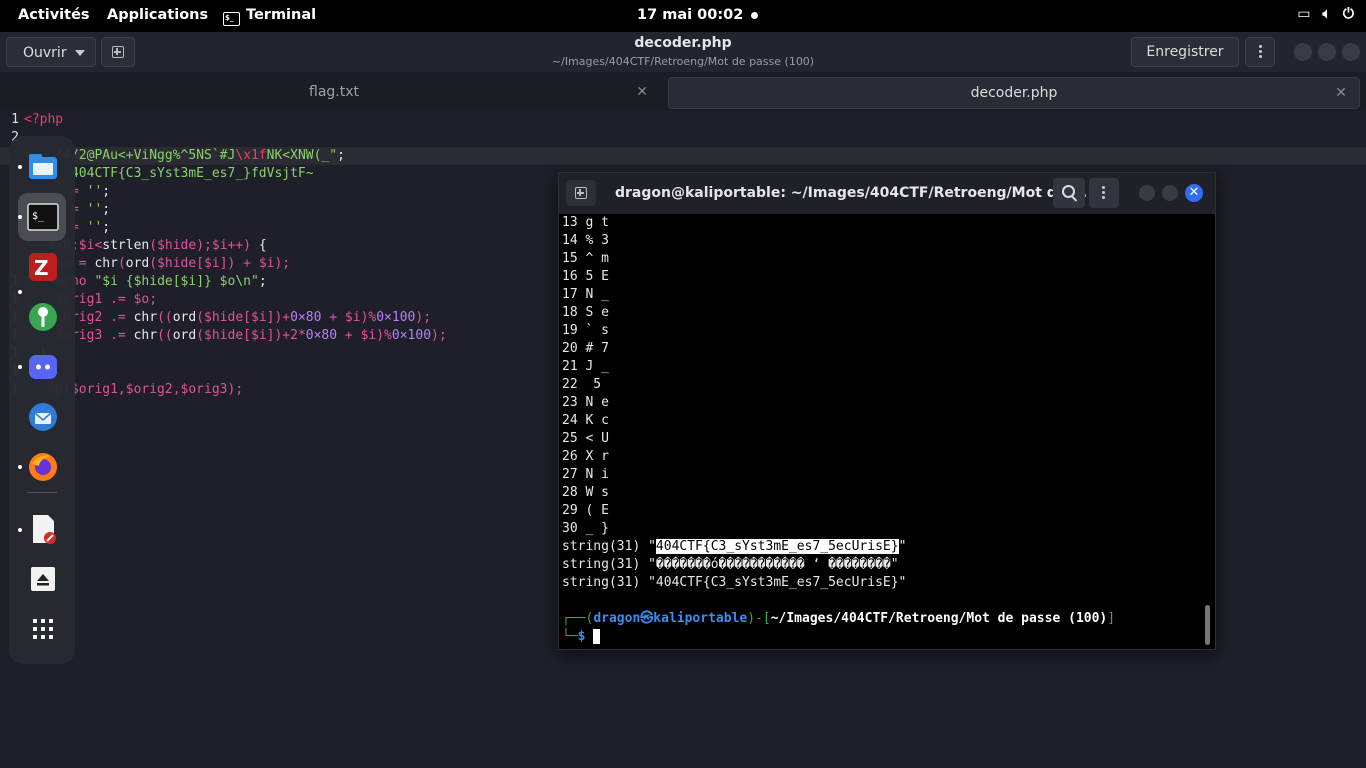 The width and height of the screenshot is (1366, 768). What do you see at coordinates (585, 510) in the screenshot?
I see `output-row: 29 ( E` at bounding box center [585, 510].